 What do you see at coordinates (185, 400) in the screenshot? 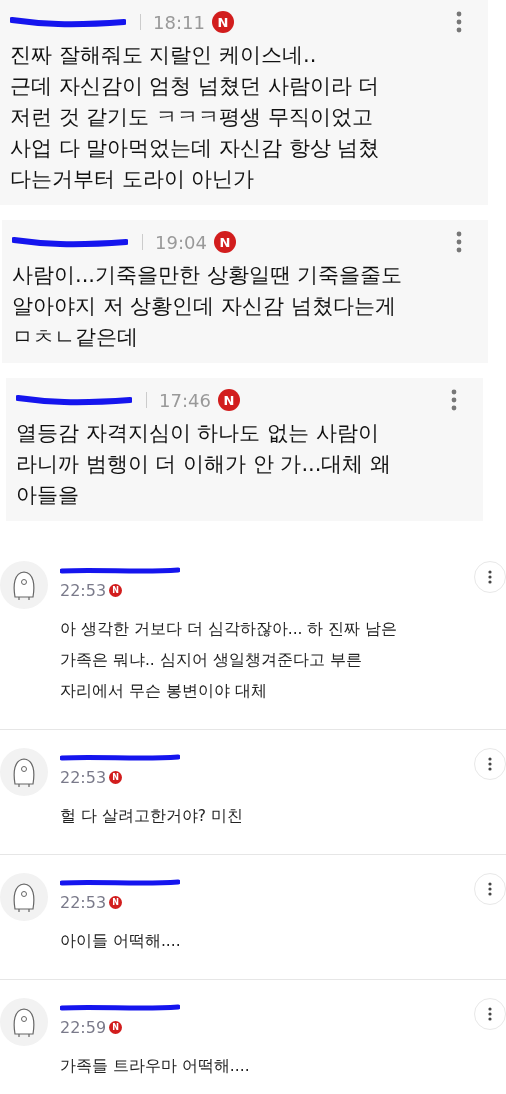
I see `comment-time: 17:46` at bounding box center [185, 400].